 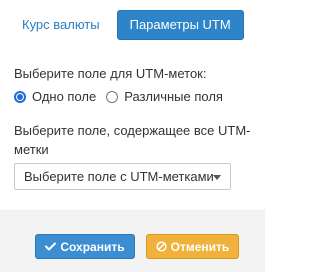 I want to click on field-mode-label: Выберите поле для UTM-меток:, so click(x=110, y=73).